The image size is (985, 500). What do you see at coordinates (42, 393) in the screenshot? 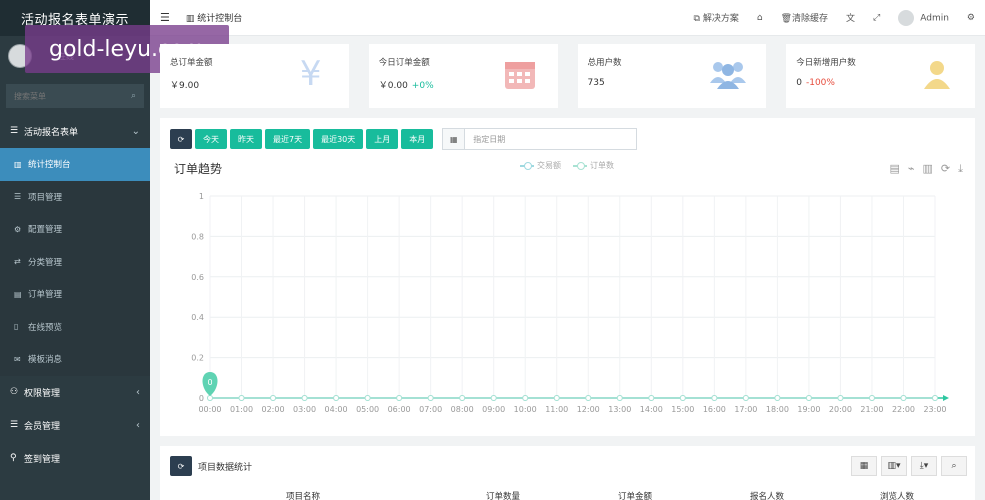
I see `sidebar-group-label: 权限管理` at bounding box center [42, 393].